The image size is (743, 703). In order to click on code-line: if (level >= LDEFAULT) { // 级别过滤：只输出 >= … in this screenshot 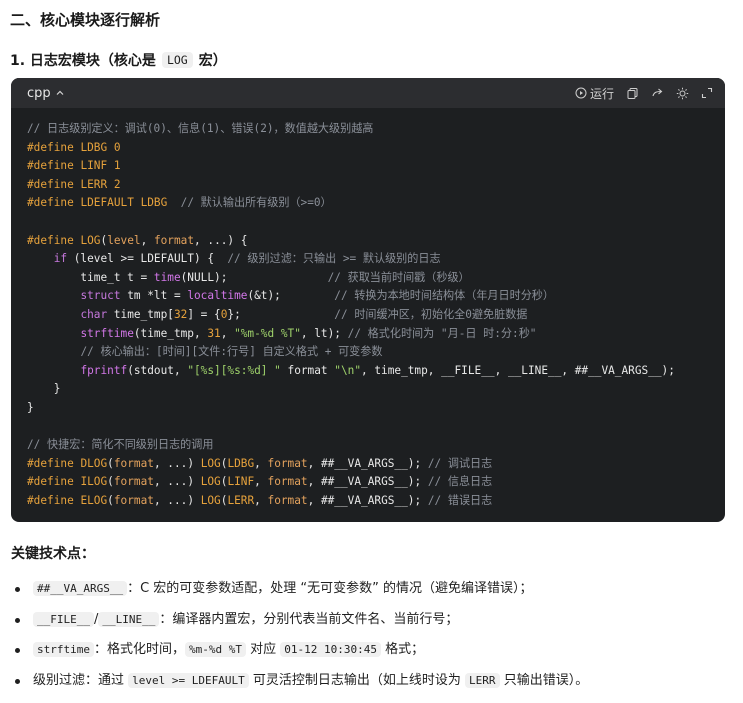, I will do `click(247, 259)`.